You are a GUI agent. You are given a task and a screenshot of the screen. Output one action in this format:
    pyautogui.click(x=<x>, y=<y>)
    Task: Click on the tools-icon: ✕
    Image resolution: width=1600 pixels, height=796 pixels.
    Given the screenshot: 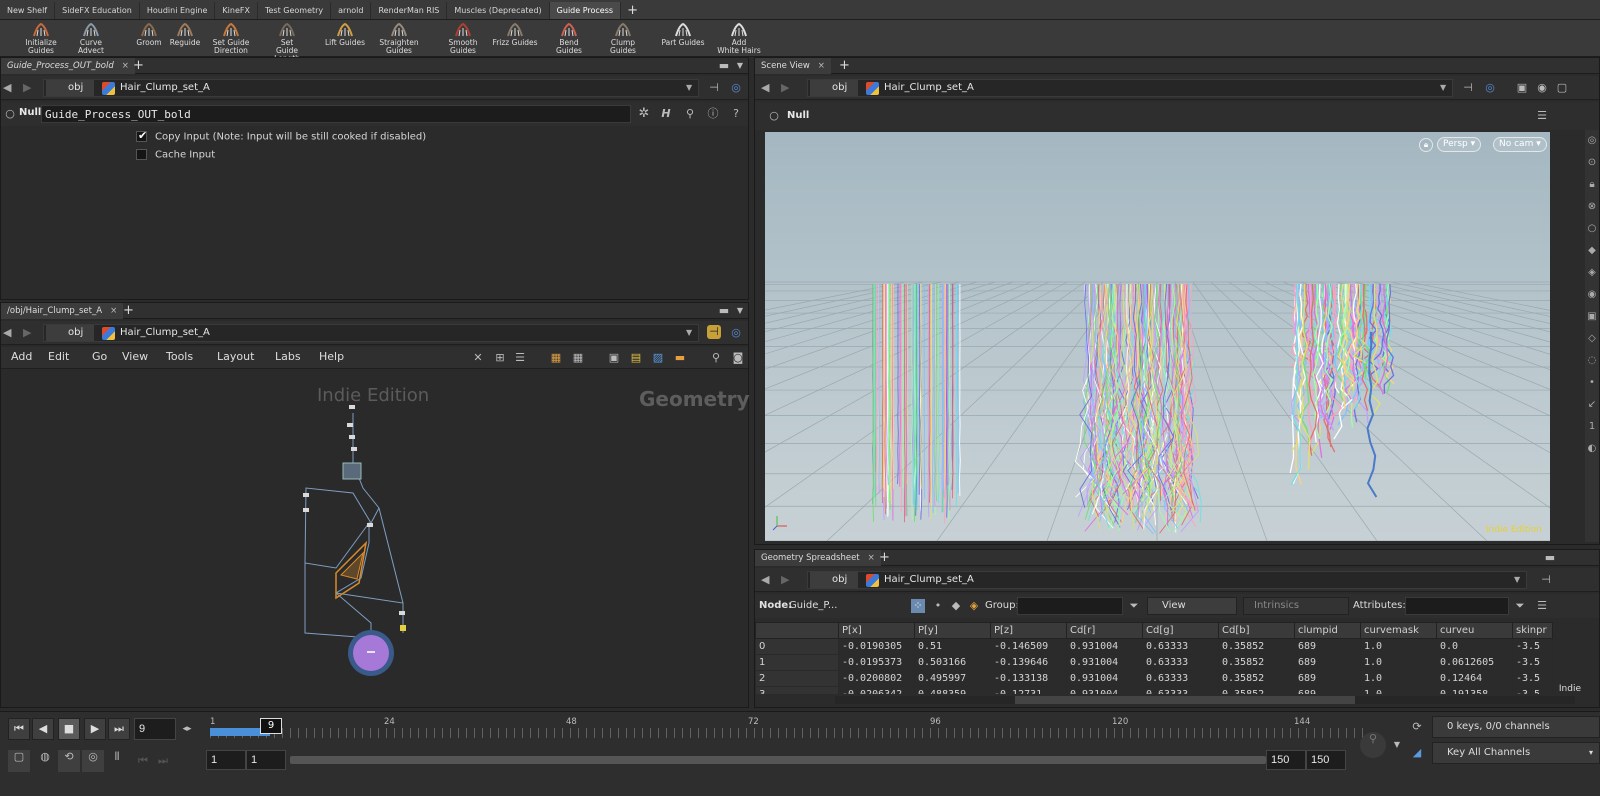 What is the action you would take?
    pyautogui.click(x=478, y=358)
    